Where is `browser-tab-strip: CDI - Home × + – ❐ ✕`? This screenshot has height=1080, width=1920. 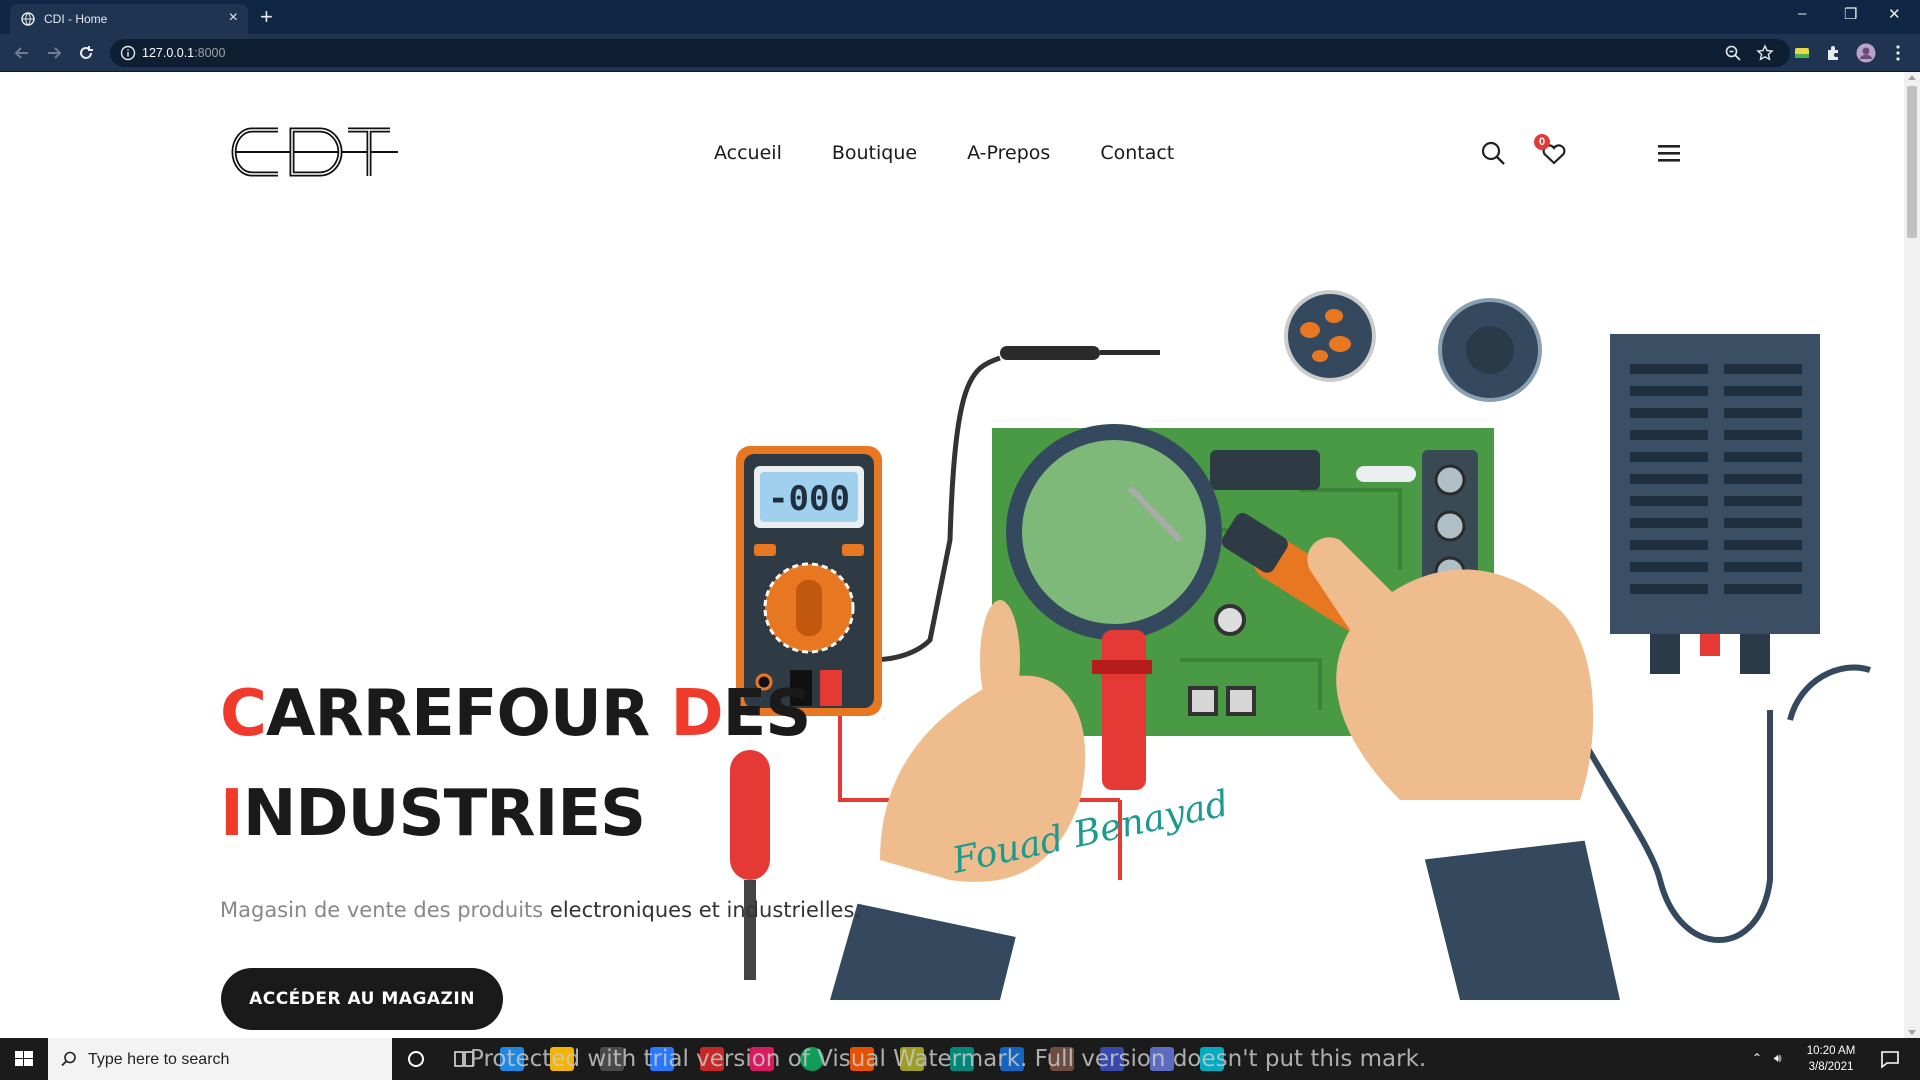 browser-tab-strip: CDI - Home × + – ❐ ✕ is located at coordinates (960, 17).